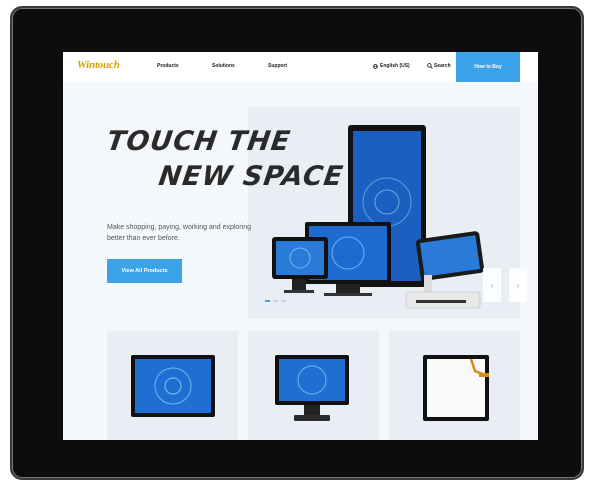  What do you see at coordinates (375, 66) in the screenshot?
I see `globe-icon` at bounding box center [375, 66].